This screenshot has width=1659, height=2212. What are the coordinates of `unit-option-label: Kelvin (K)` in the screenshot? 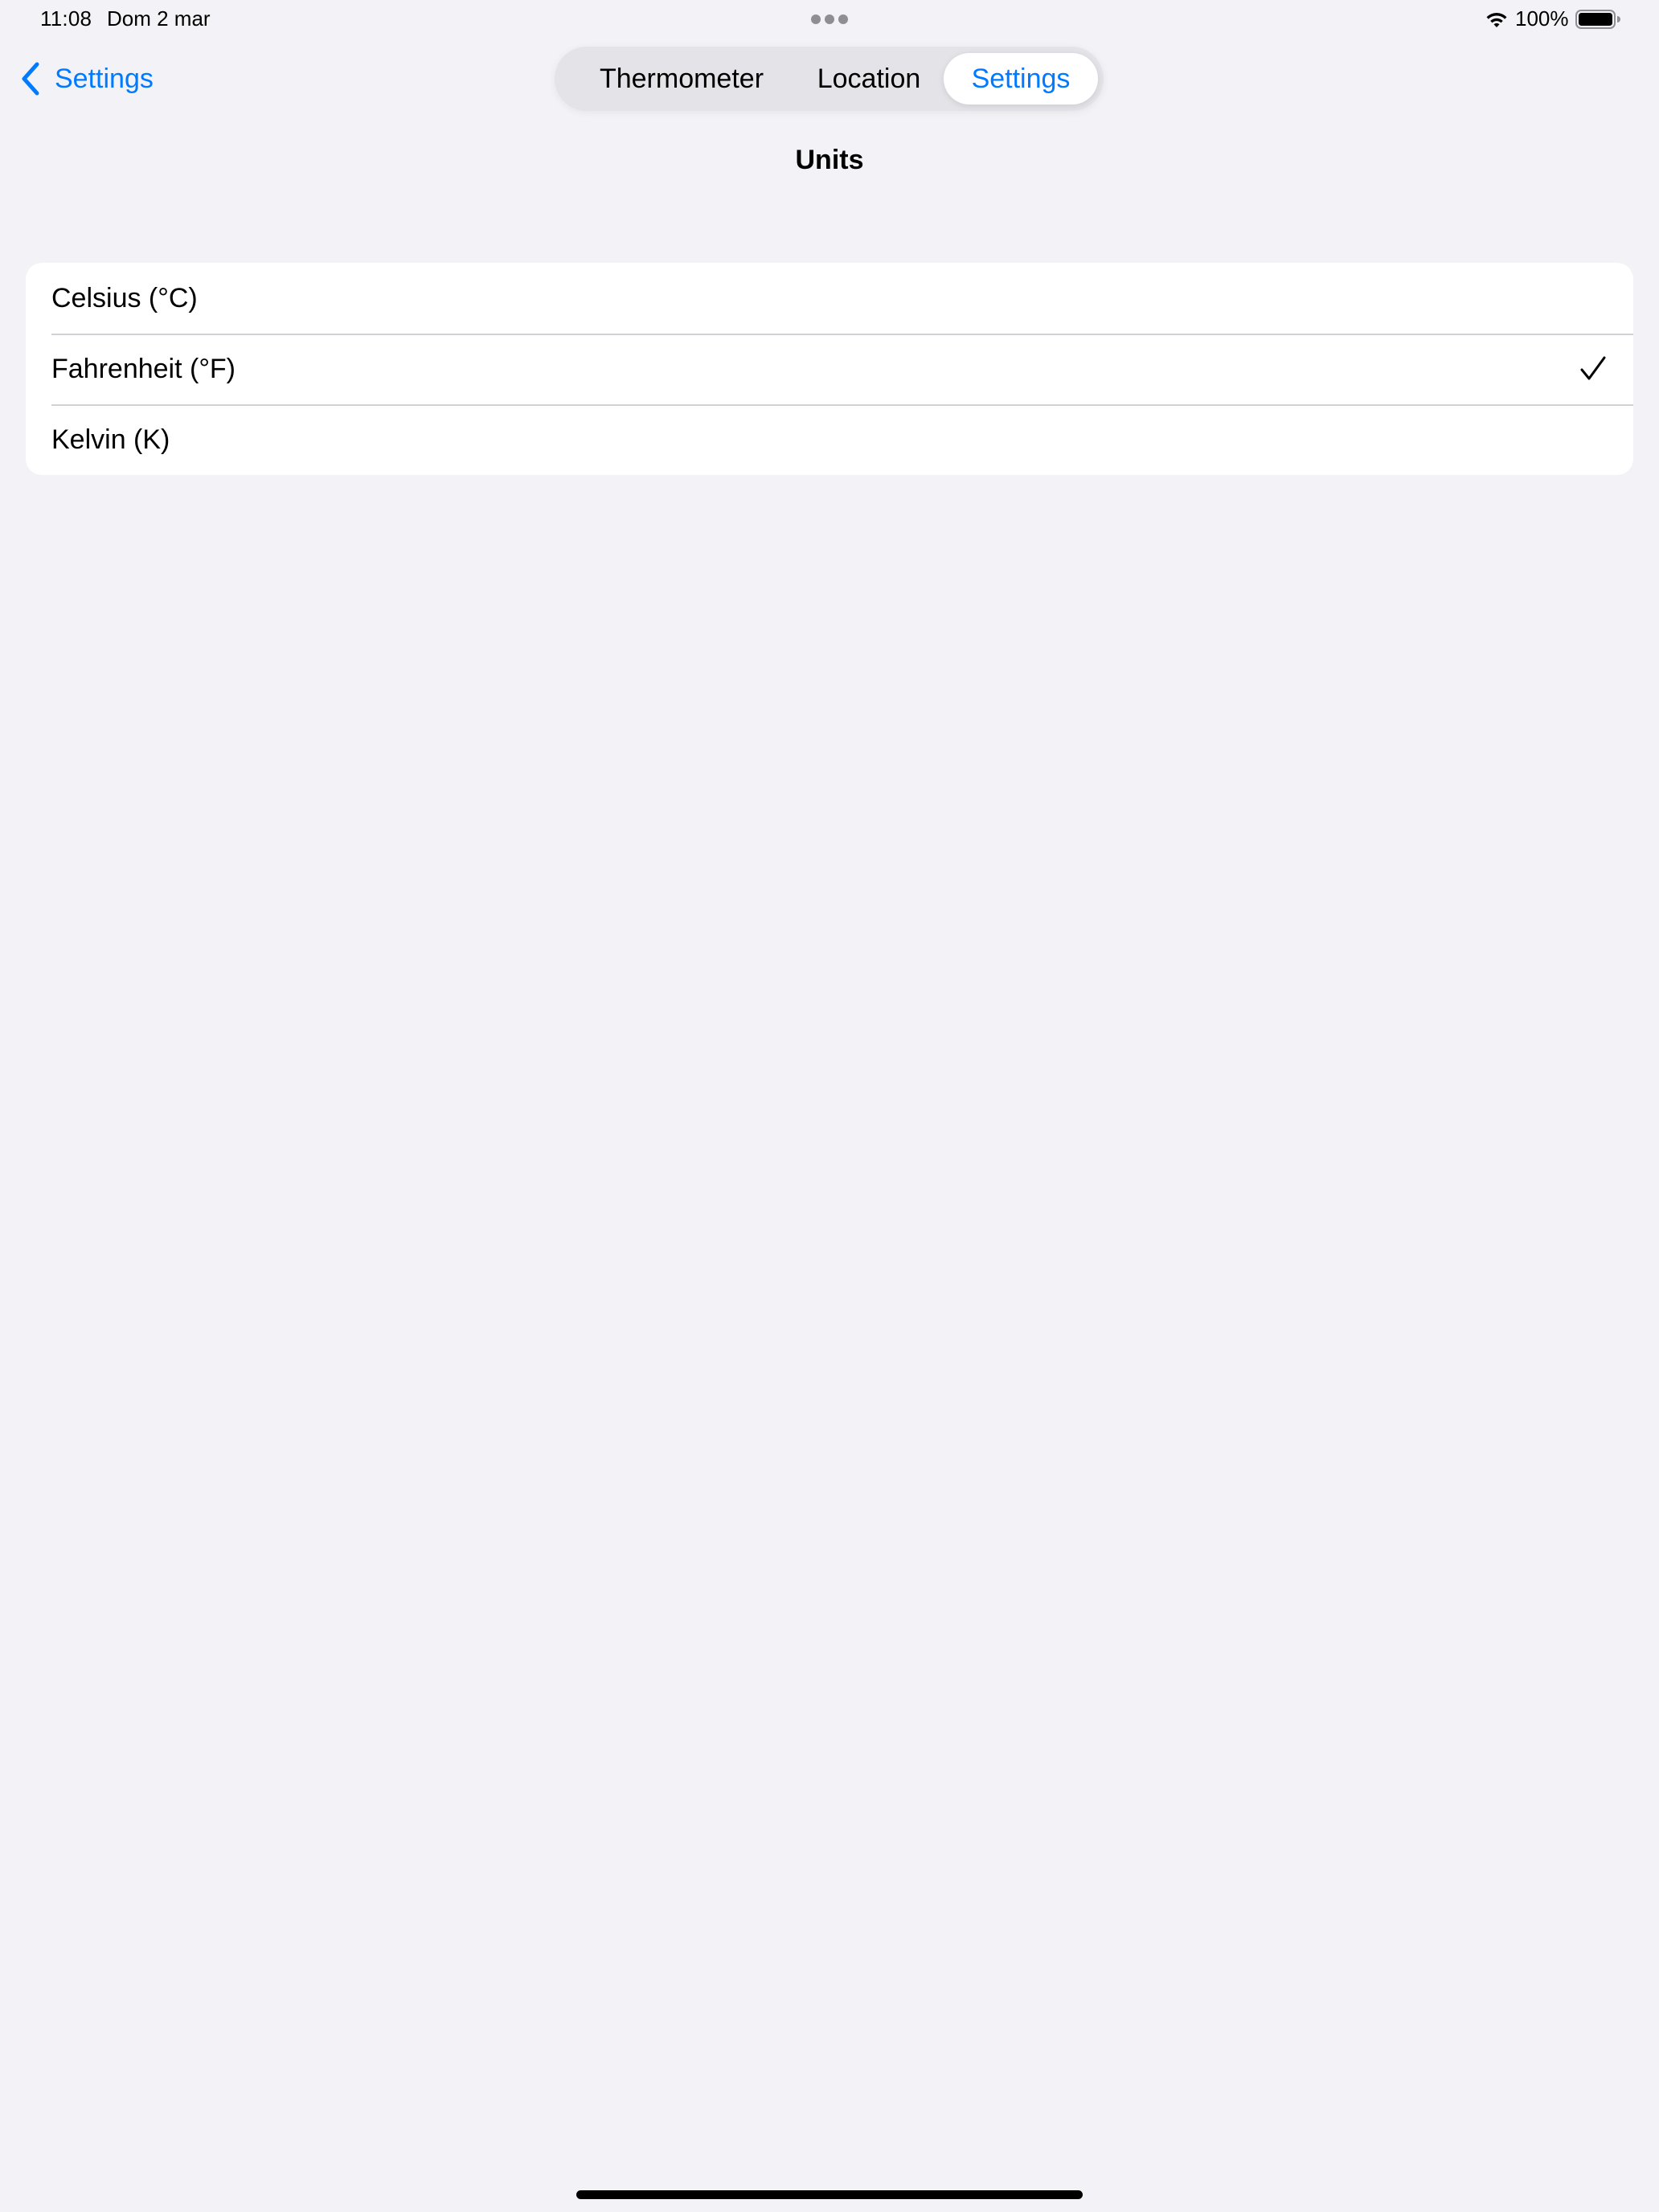 It's located at (111, 439).